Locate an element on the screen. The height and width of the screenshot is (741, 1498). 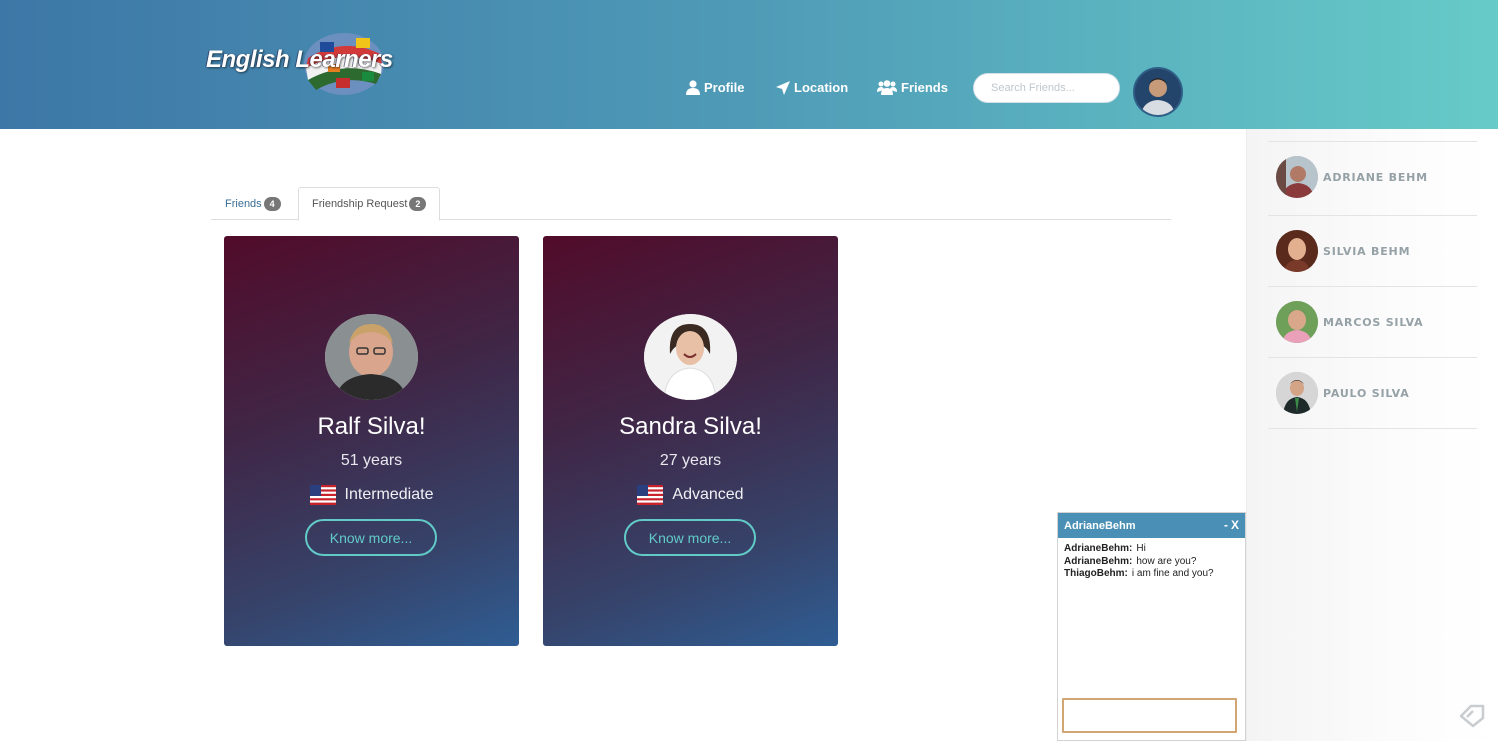
chat-controls: - X is located at coordinates (1231, 525).